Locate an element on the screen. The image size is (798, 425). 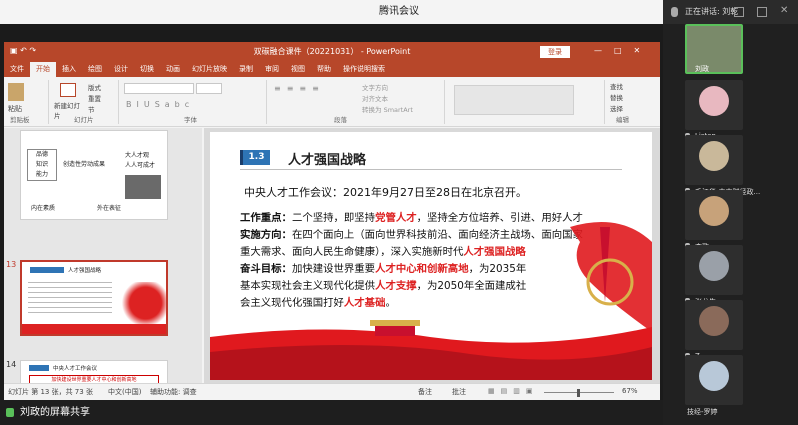
thumb-title: 中央人才工作会议 is located at coordinates (75, 369).